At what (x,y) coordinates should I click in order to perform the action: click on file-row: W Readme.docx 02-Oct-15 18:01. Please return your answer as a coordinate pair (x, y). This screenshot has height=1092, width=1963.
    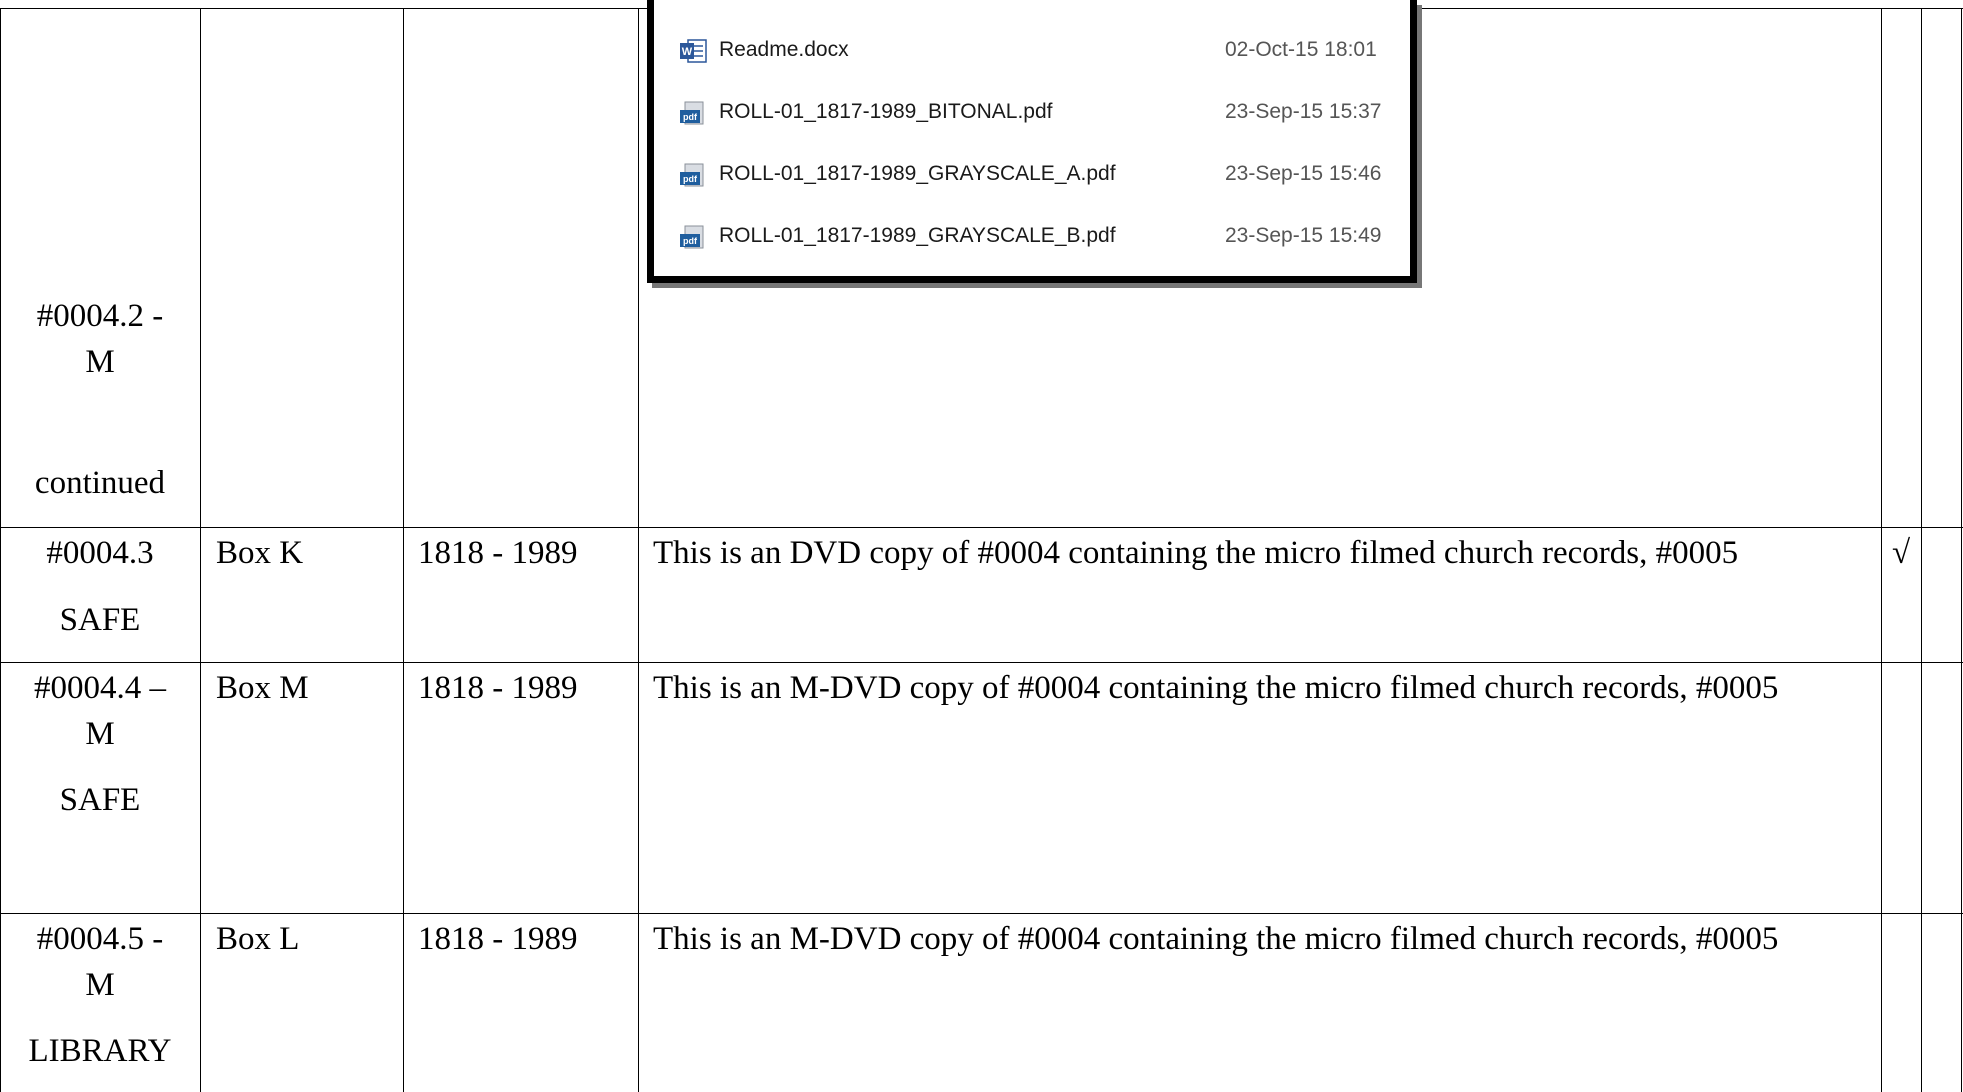
    Looking at the image, I should click on (1039, 51).